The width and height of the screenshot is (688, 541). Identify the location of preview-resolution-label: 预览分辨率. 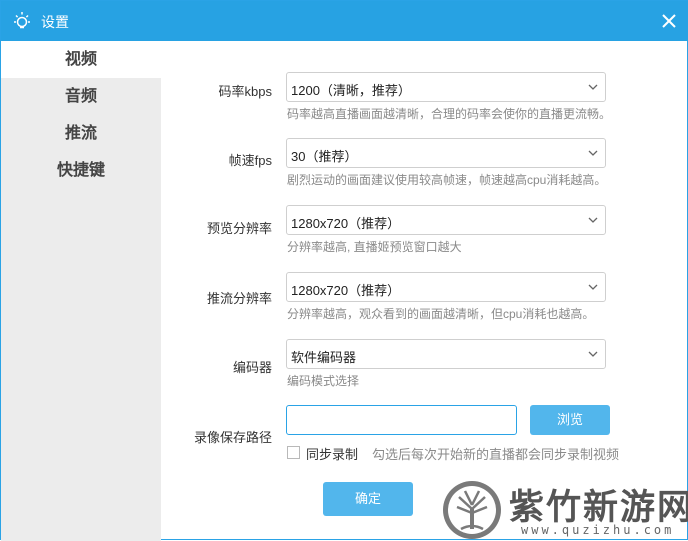
(239, 228).